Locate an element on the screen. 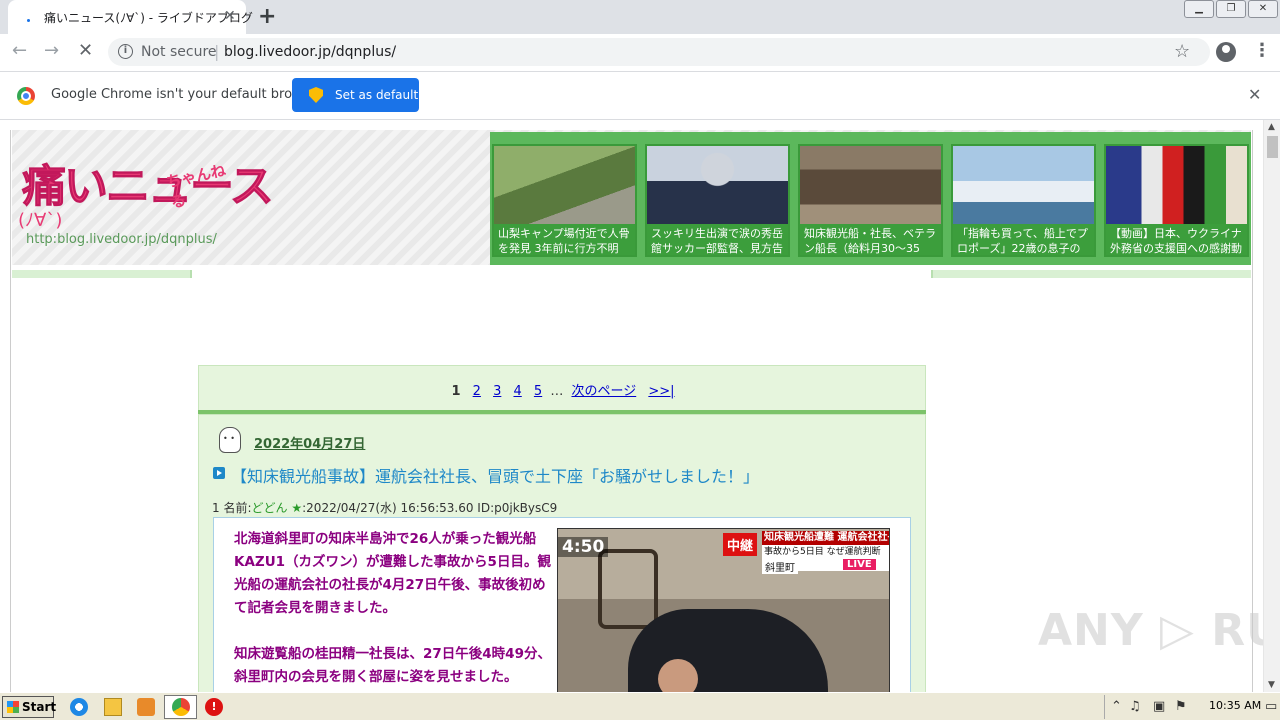 This screenshot has height=720, width=1280. chrome-logo-icon is located at coordinates (26, 96).